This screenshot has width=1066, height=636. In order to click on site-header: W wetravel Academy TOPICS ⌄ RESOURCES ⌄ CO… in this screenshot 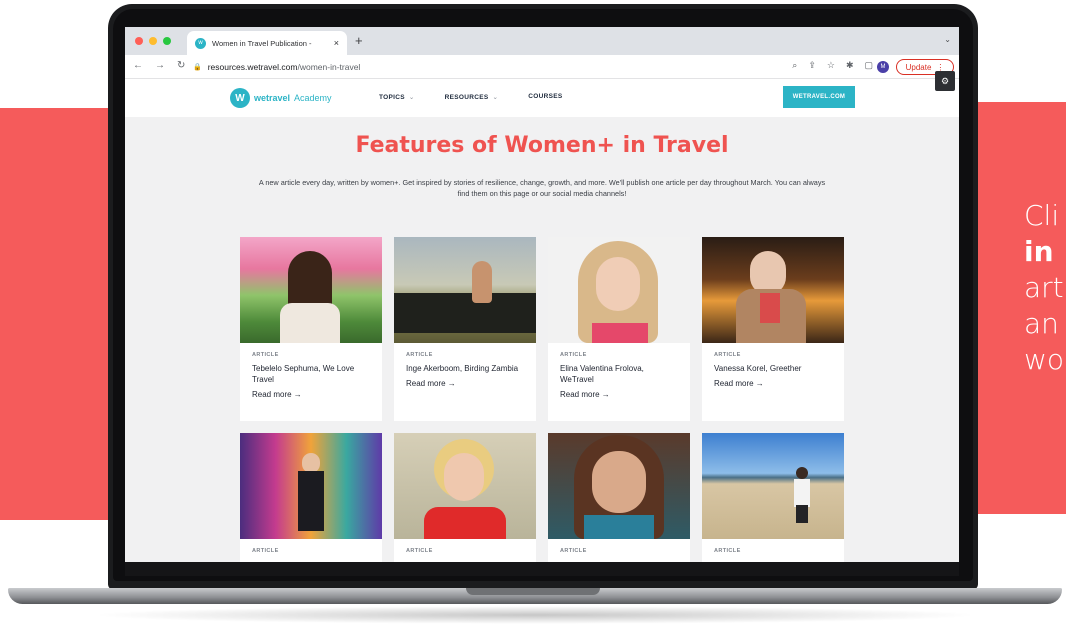, I will do `click(542, 94)`.